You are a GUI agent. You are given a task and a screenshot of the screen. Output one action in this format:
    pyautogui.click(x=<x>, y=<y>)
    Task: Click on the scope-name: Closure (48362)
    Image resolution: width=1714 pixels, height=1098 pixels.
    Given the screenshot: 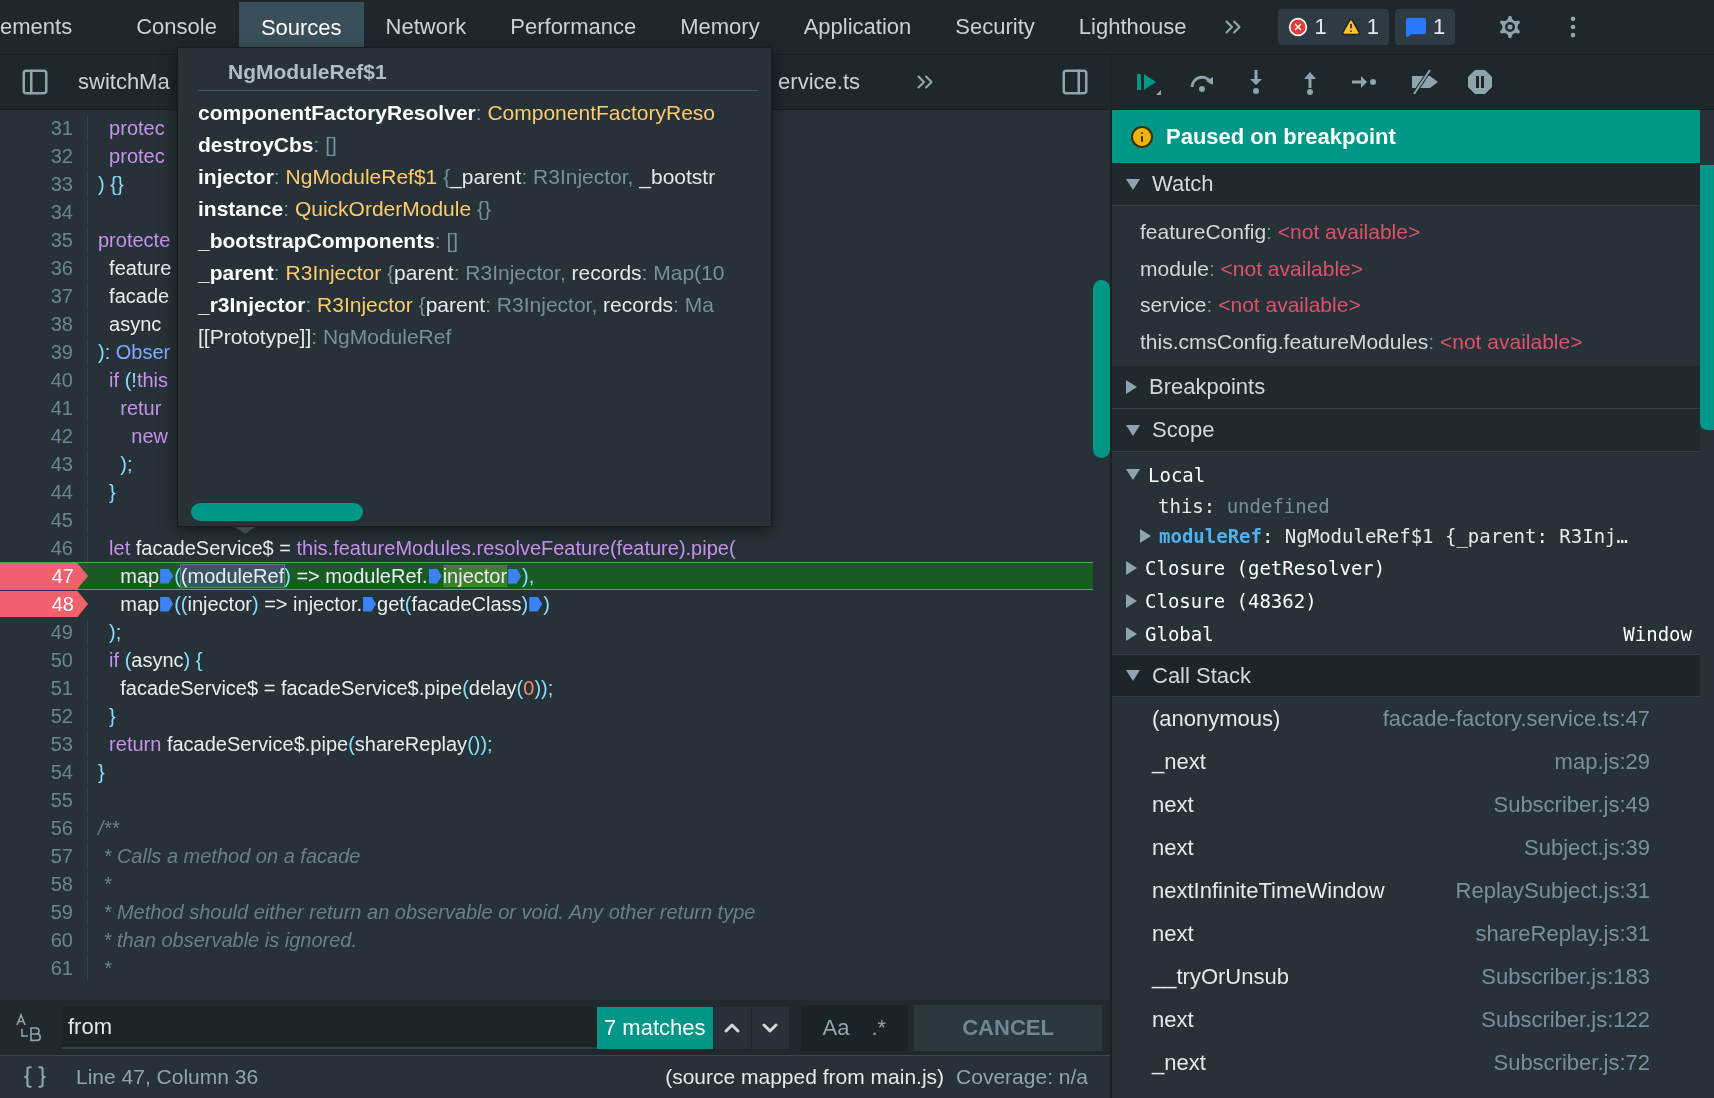 What is the action you would take?
    pyautogui.click(x=1231, y=600)
    